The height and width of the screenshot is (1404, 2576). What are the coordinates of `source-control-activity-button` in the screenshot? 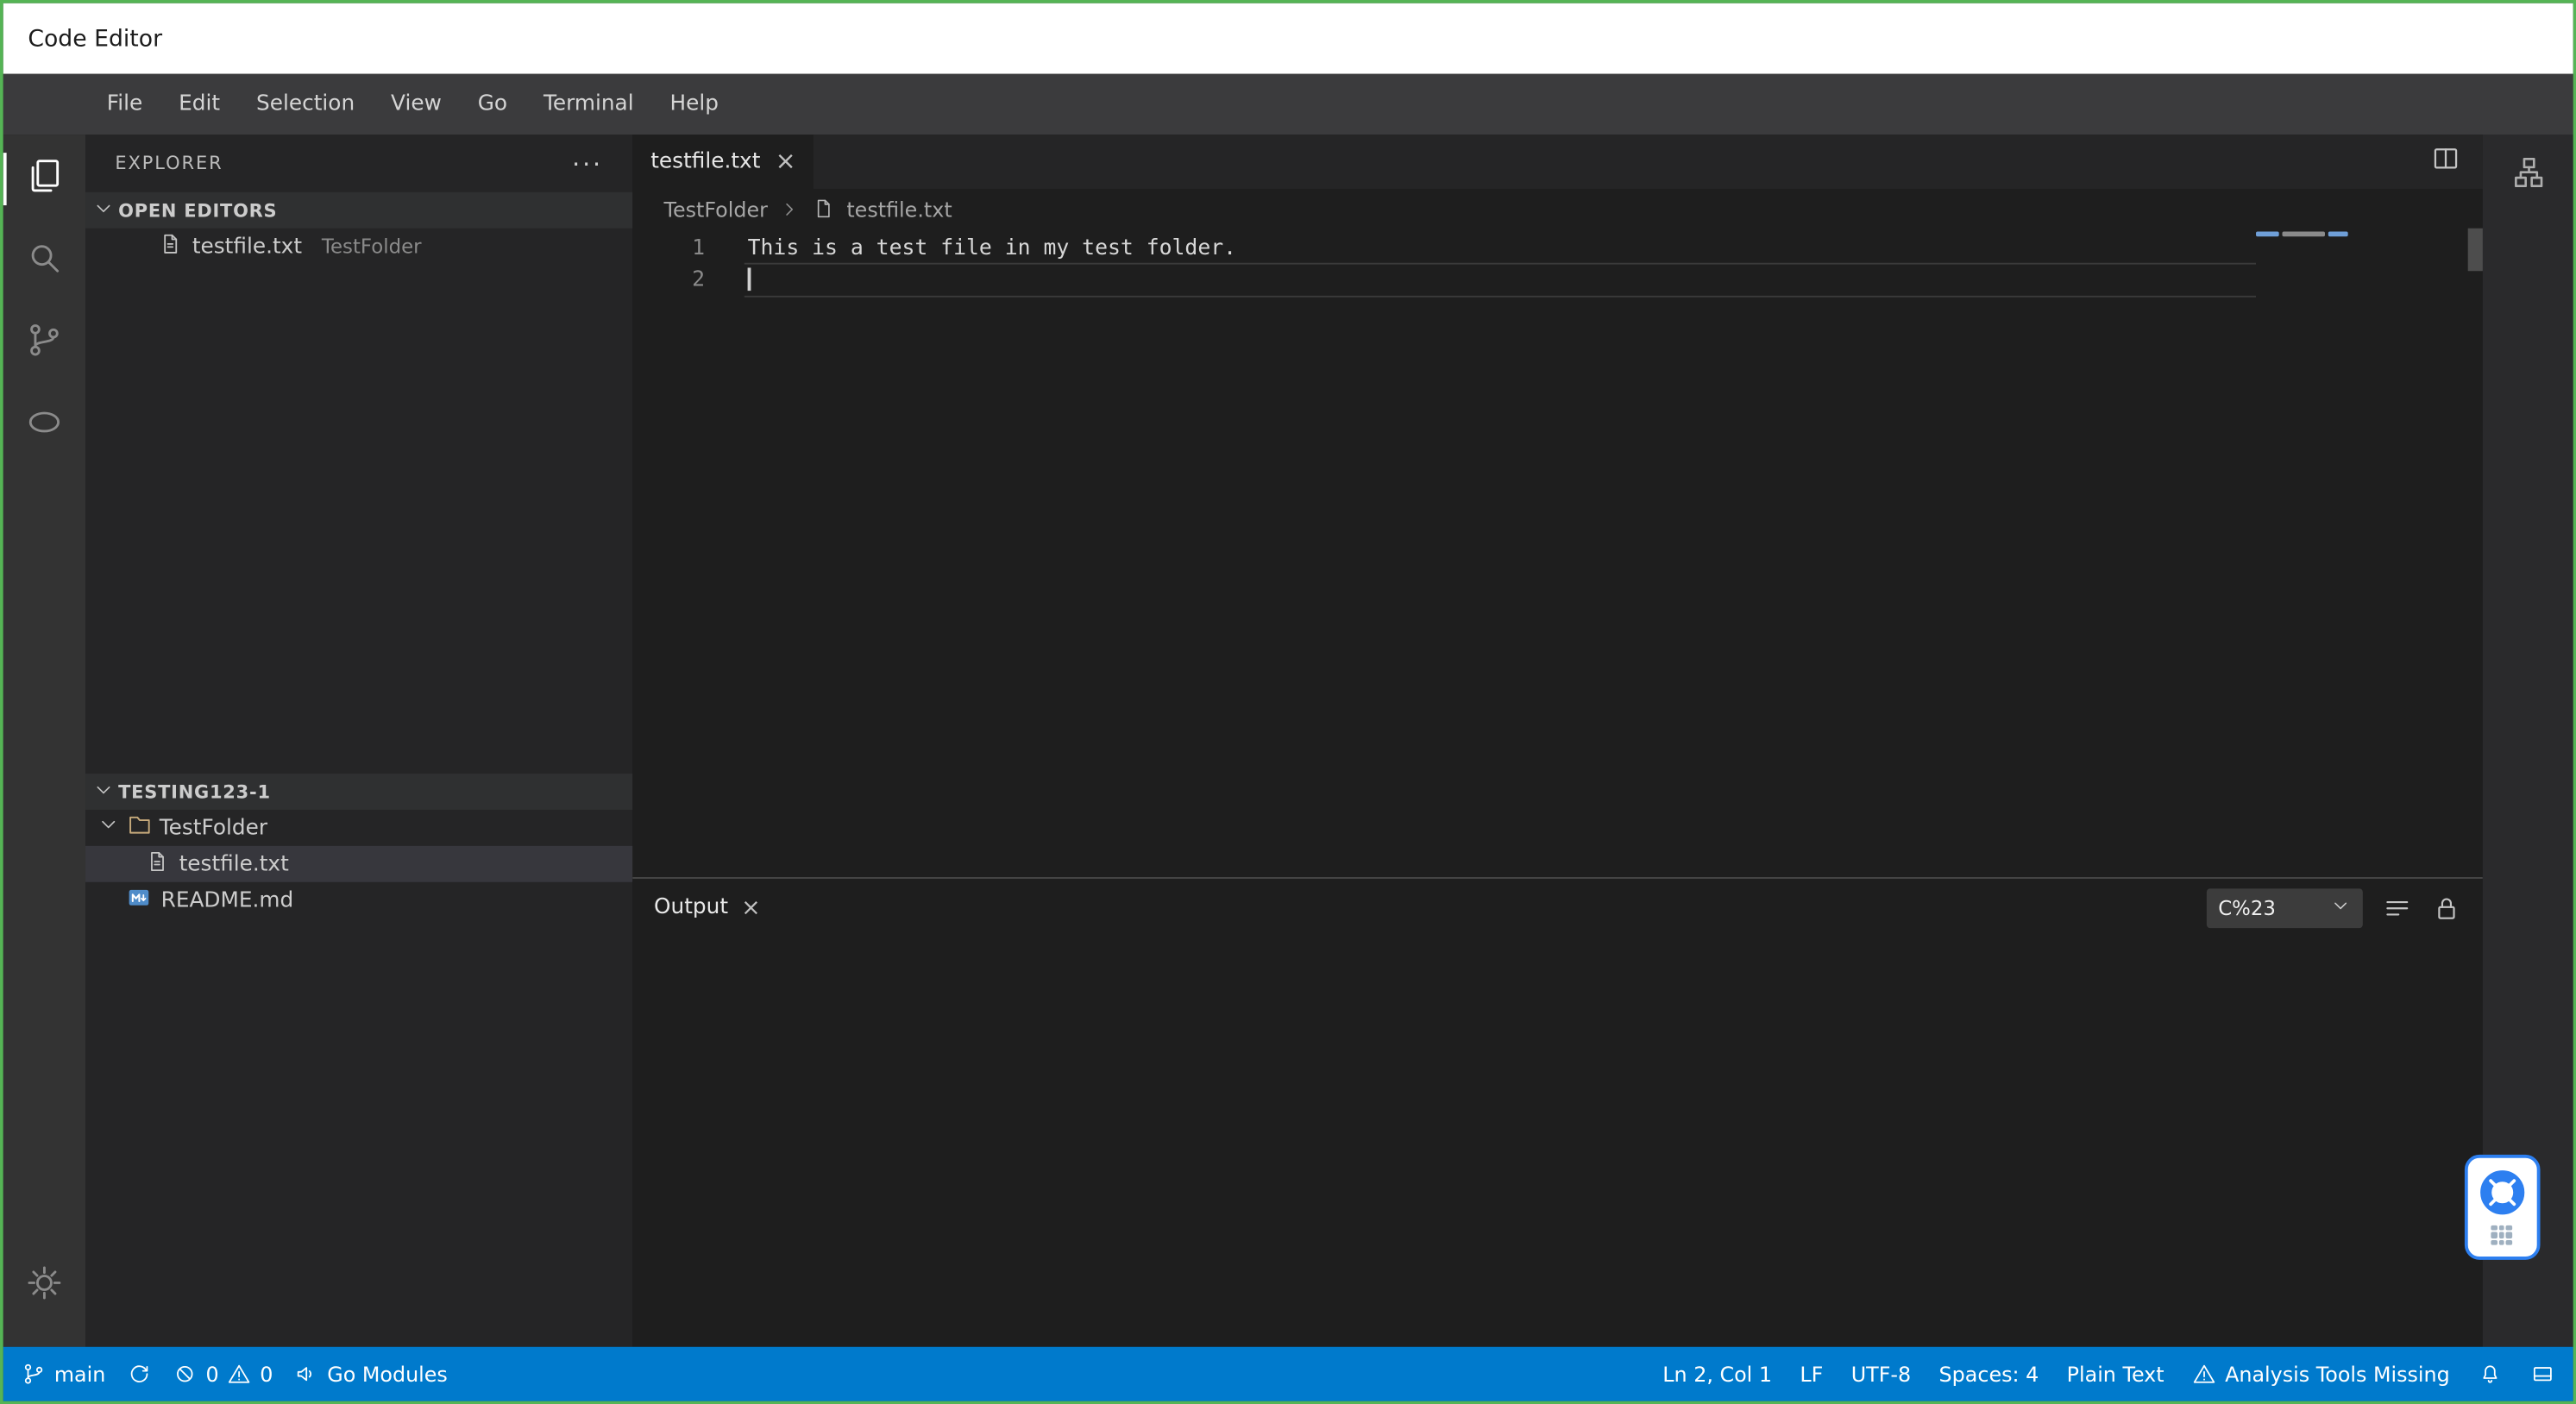 It's located at (44, 343).